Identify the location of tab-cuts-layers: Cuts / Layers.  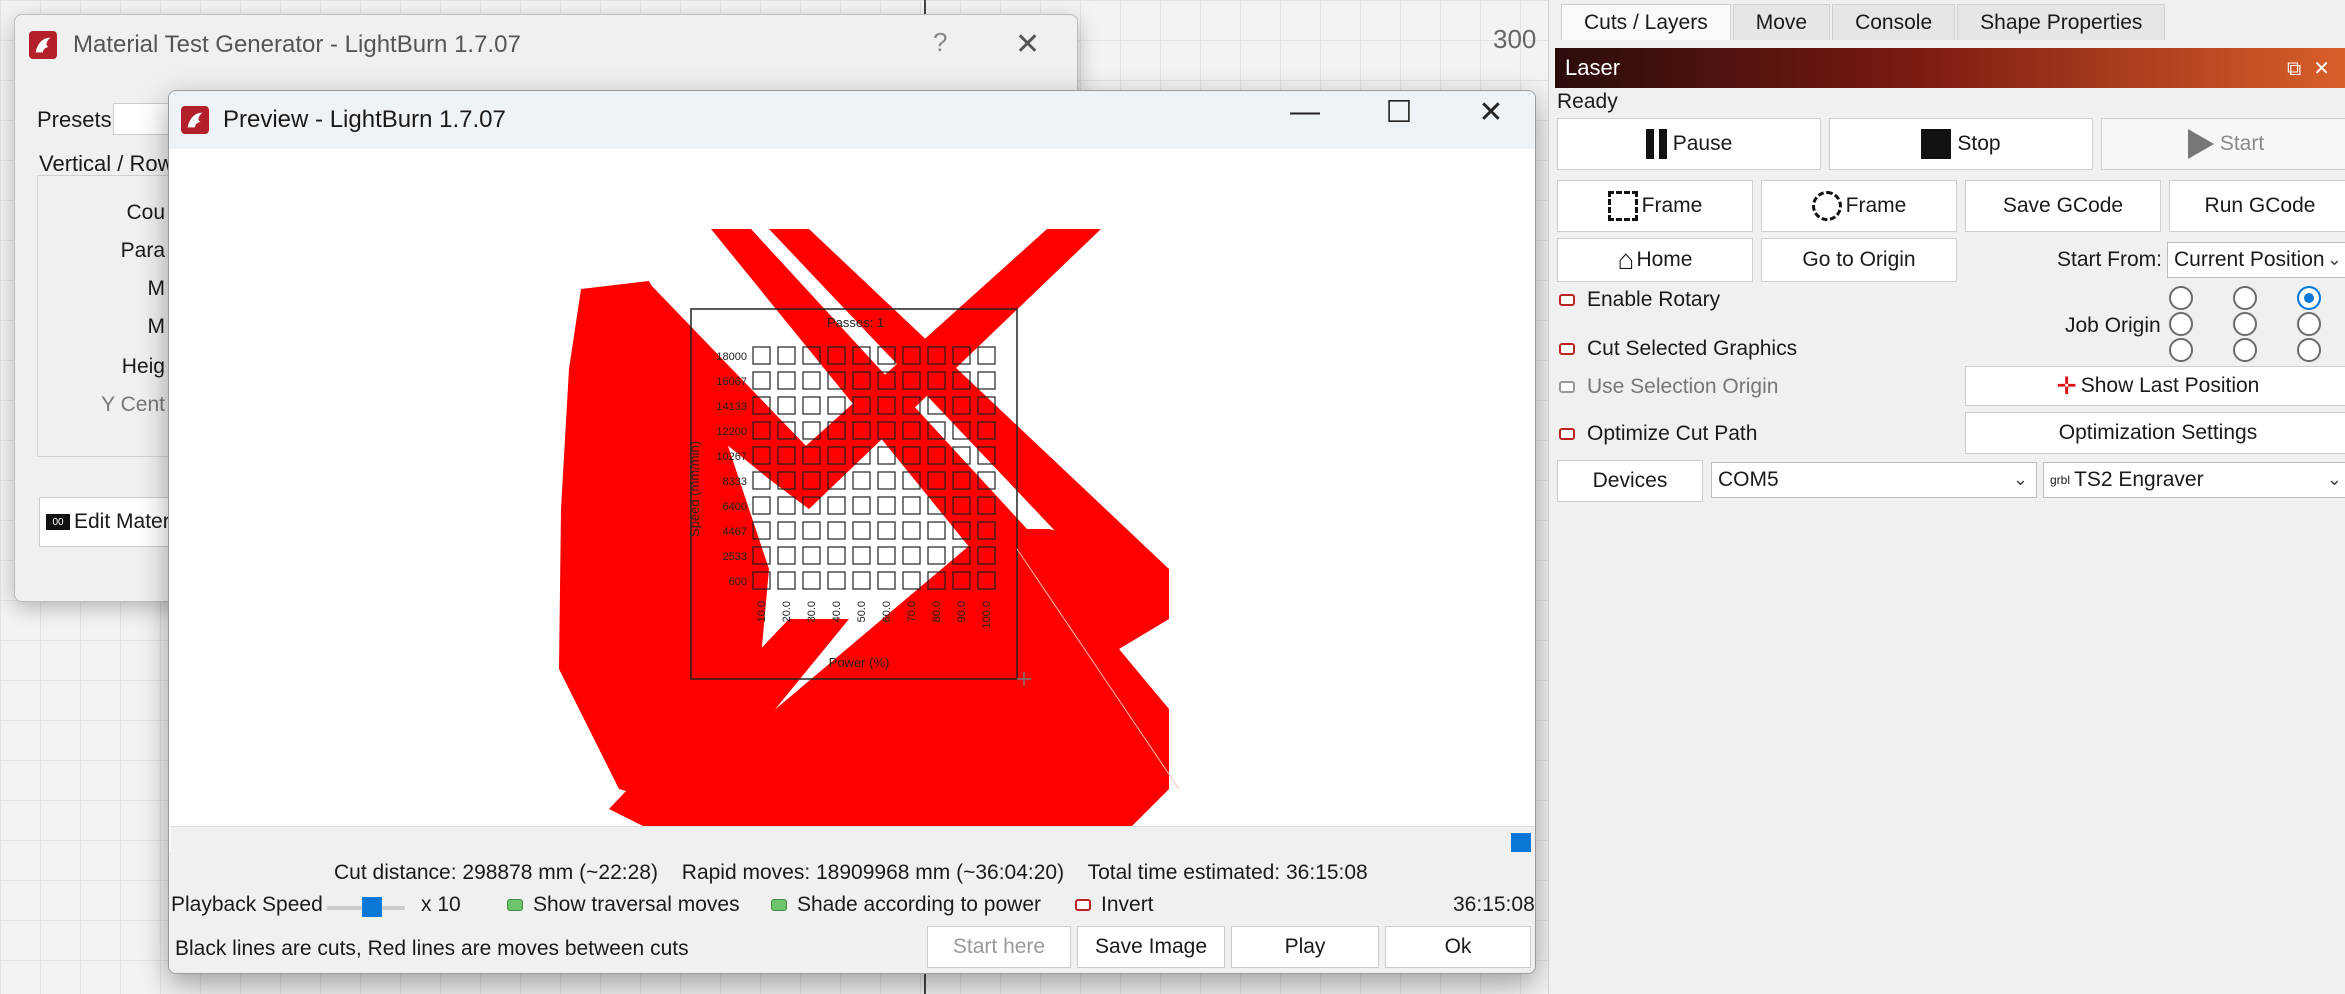
(1646, 22).